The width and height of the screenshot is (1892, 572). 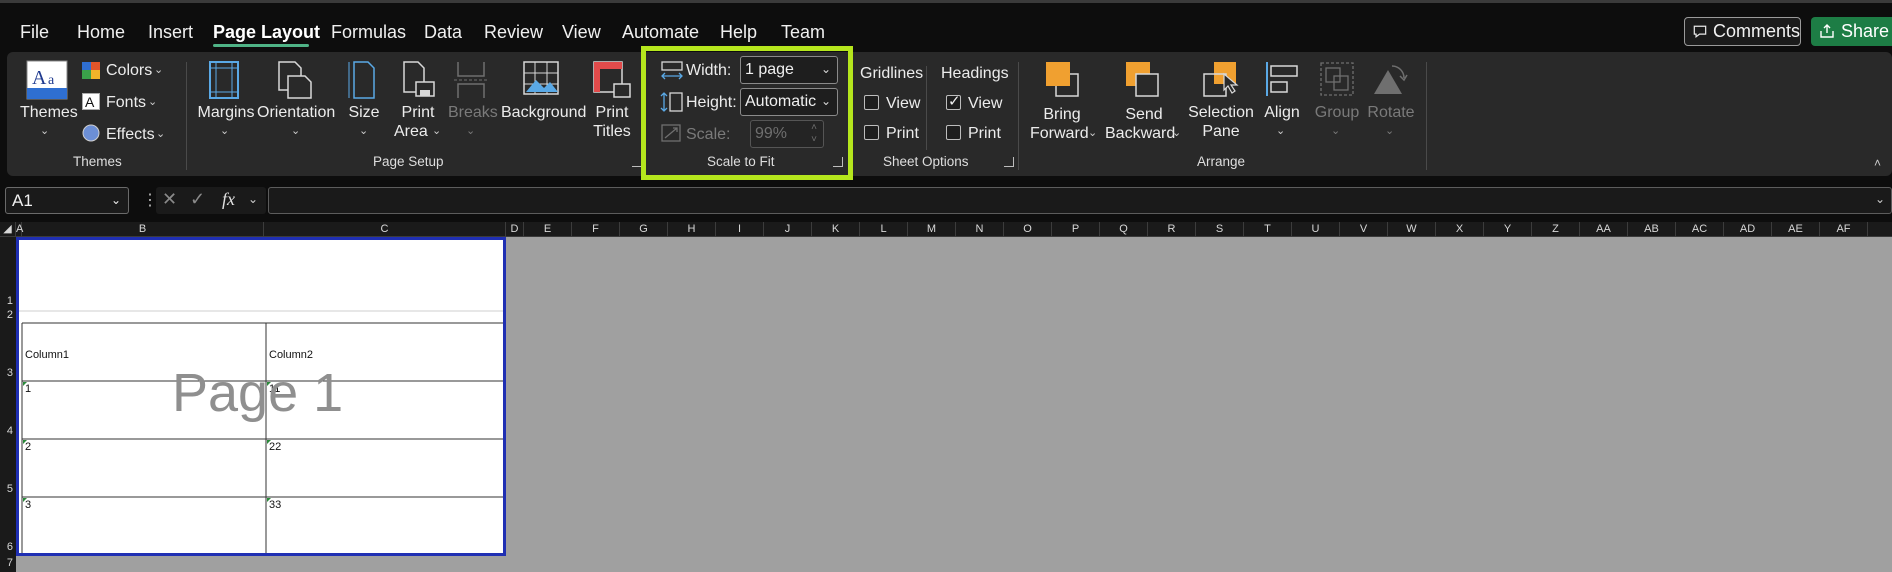 What do you see at coordinates (8, 563) in the screenshot?
I see `row-header-7: 7` at bounding box center [8, 563].